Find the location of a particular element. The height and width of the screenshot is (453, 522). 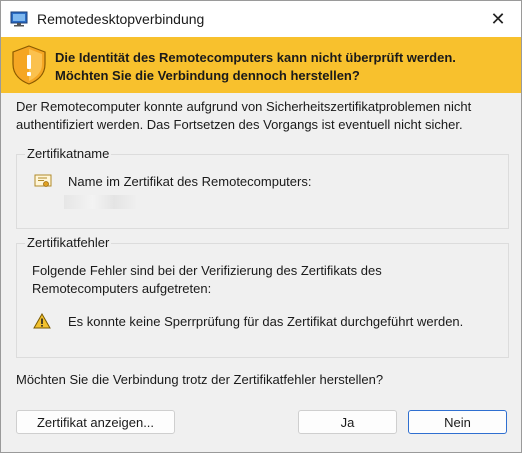

certificate-errors-title: Zertifikatfehler is located at coordinates (68, 242).